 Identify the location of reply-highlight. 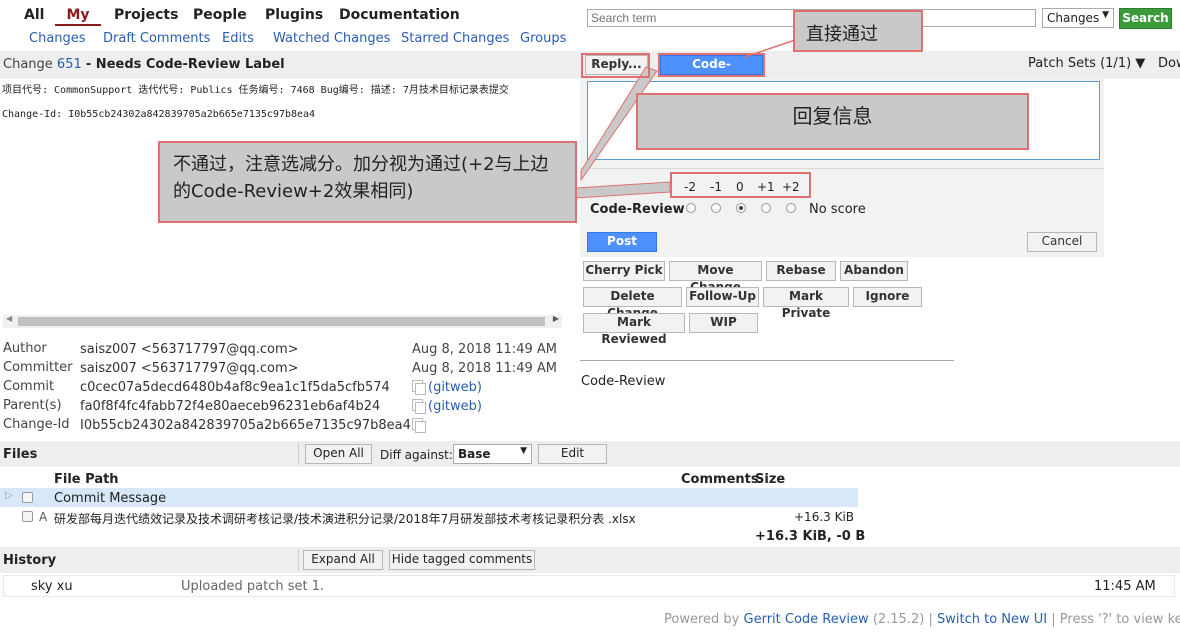
(615, 65).